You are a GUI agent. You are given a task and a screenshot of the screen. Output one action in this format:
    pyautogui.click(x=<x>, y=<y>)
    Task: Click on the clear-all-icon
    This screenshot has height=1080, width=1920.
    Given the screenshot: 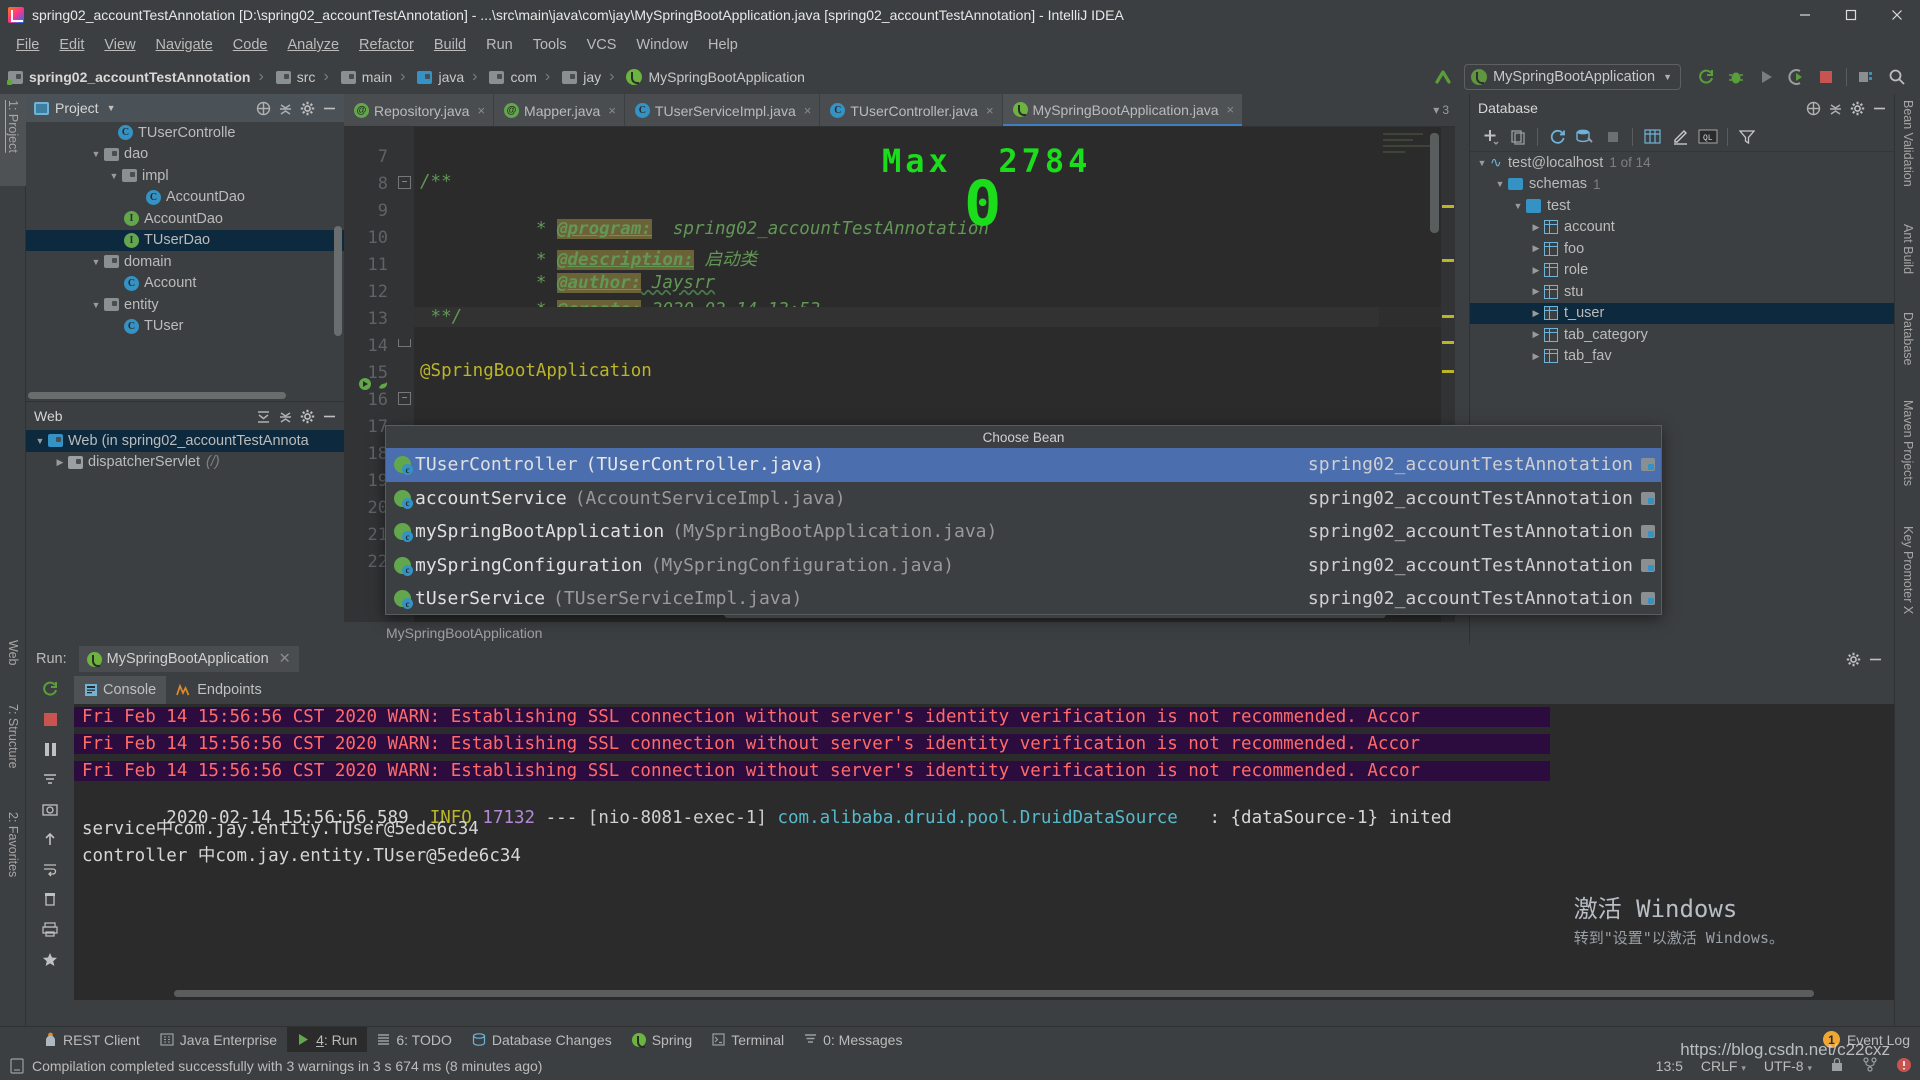 What is the action you would take?
    pyautogui.click(x=50, y=899)
    